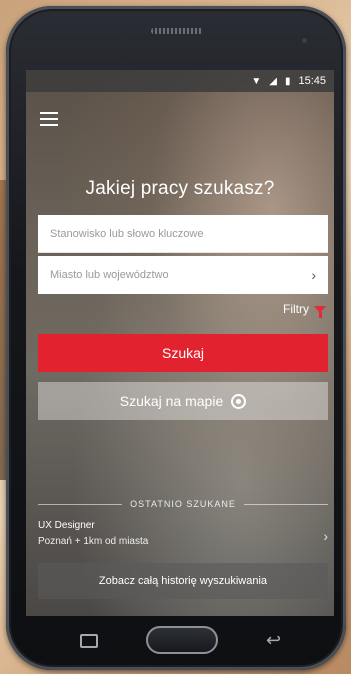  What do you see at coordinates (287, 81) in the screenshot?
I see `battery-icon: ▮` at bounding box center [287, 81].